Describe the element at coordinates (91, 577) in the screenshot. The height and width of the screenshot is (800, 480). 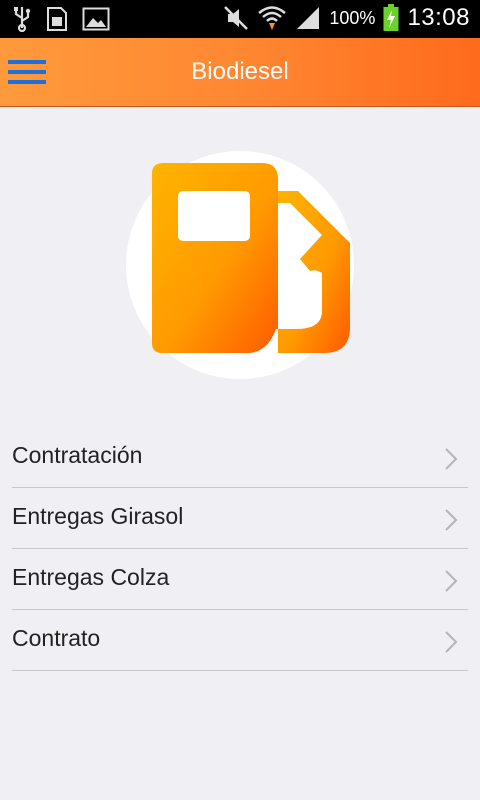
I see `menu-item-label: Entregas Colza` at that location.